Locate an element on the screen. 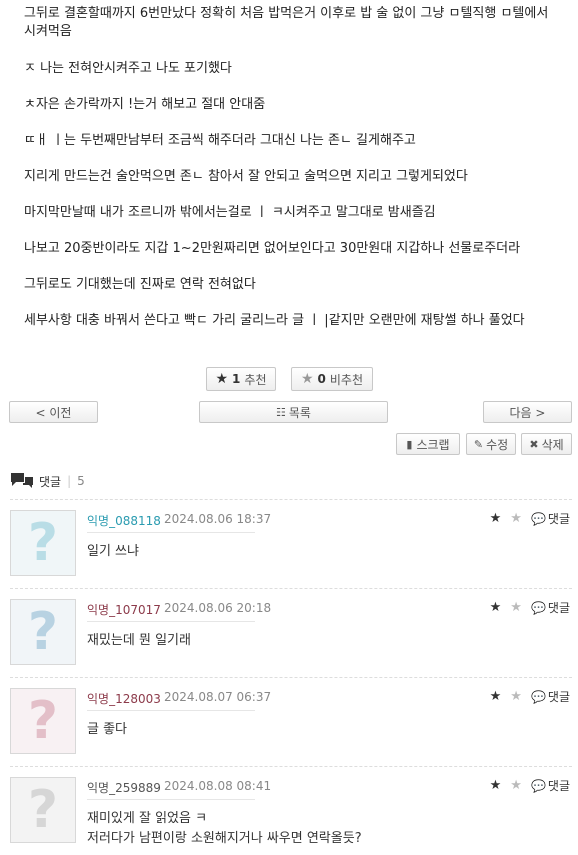 Image resolution: width=578 pixels, height=855 pixels. comment-text: 재미있게 잘 읽었음 ㅋ 저러다가 남편이랑 소원해지거나 싸우면 연락올듯? is located at coordinates (224, 829).